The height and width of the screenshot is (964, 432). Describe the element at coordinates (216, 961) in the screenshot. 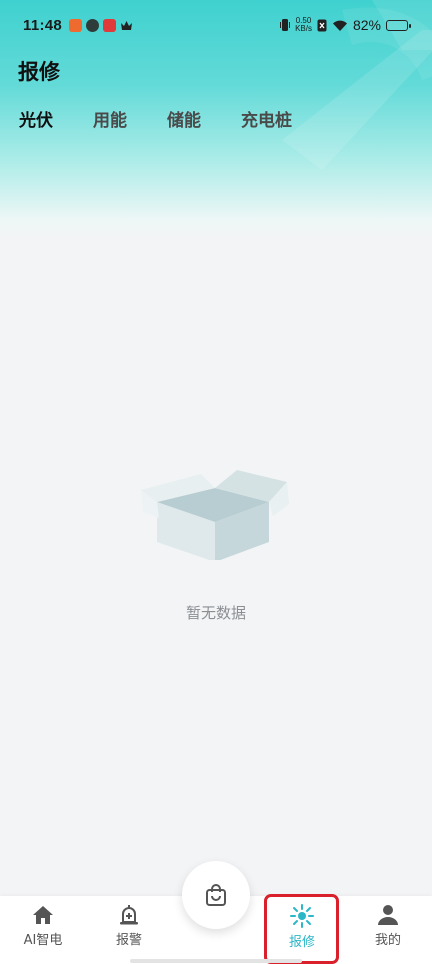

I see `home-indicator` at that location.